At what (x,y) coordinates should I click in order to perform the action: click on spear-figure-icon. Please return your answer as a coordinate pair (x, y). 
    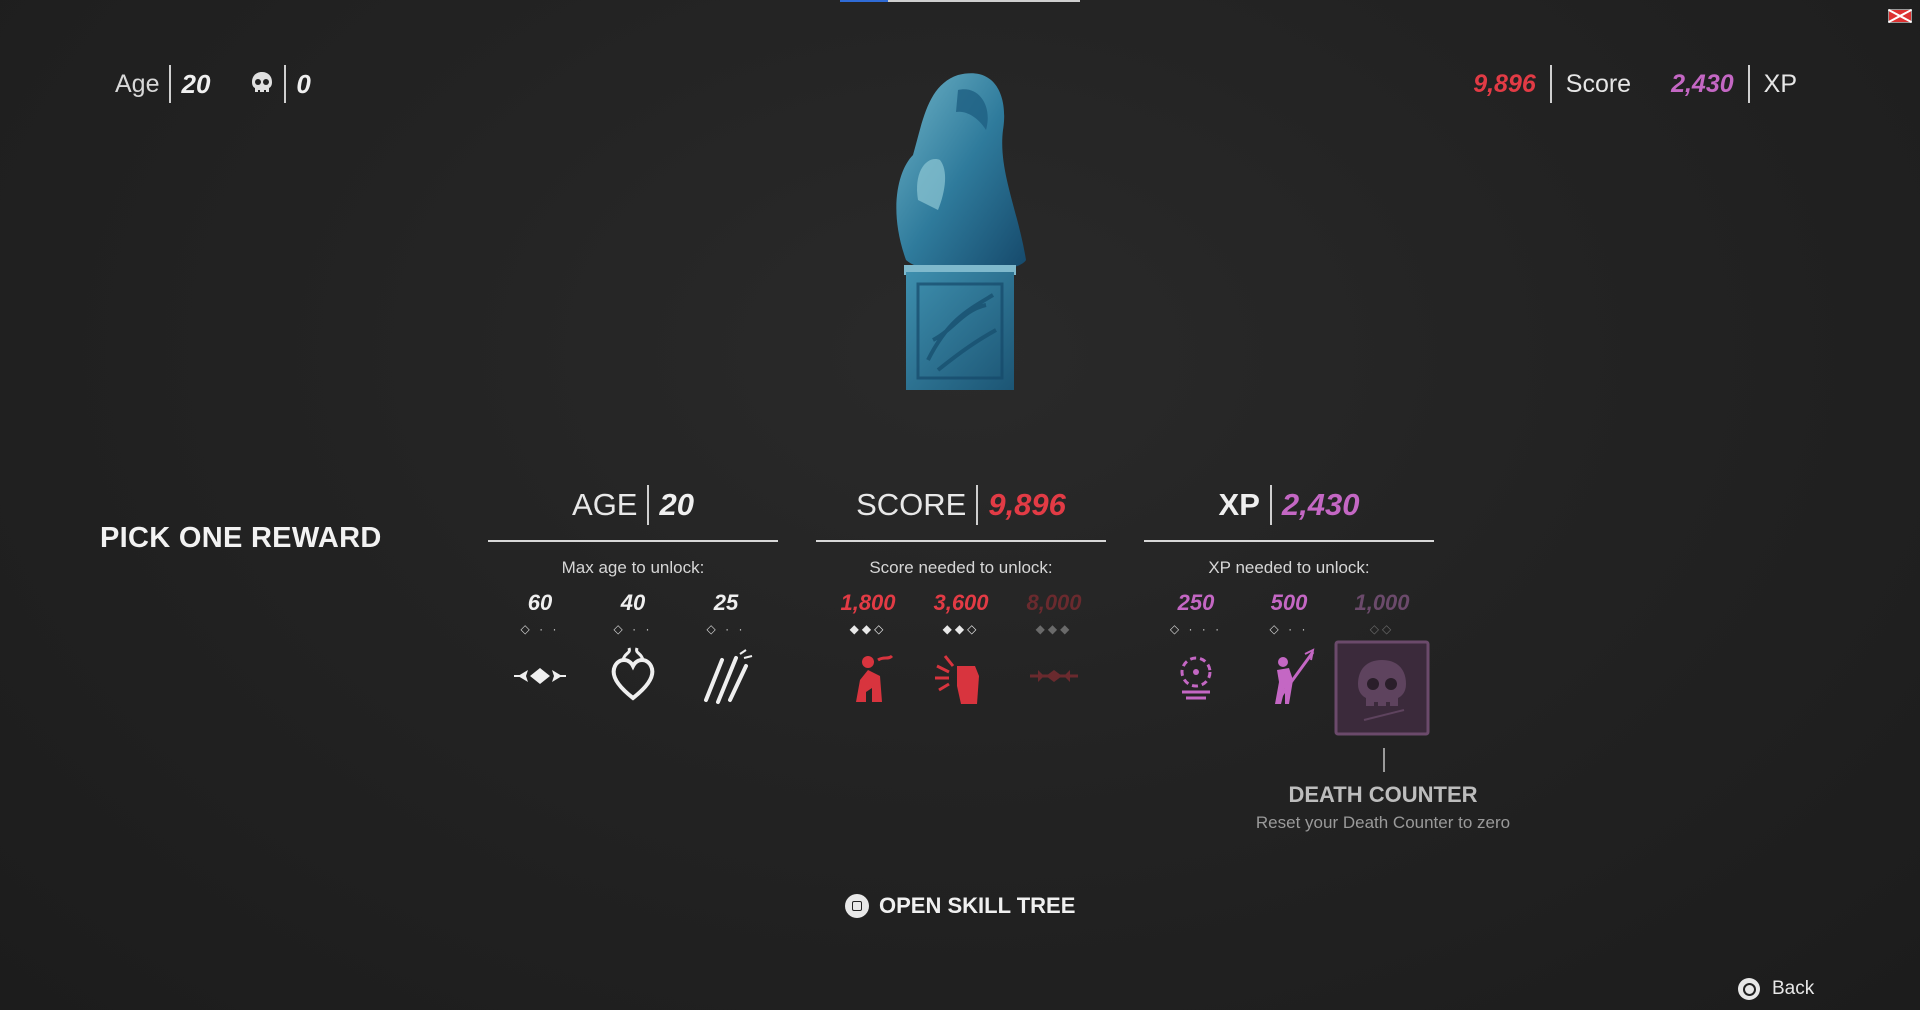
    Looking at the image, I should click on (1295, 676).